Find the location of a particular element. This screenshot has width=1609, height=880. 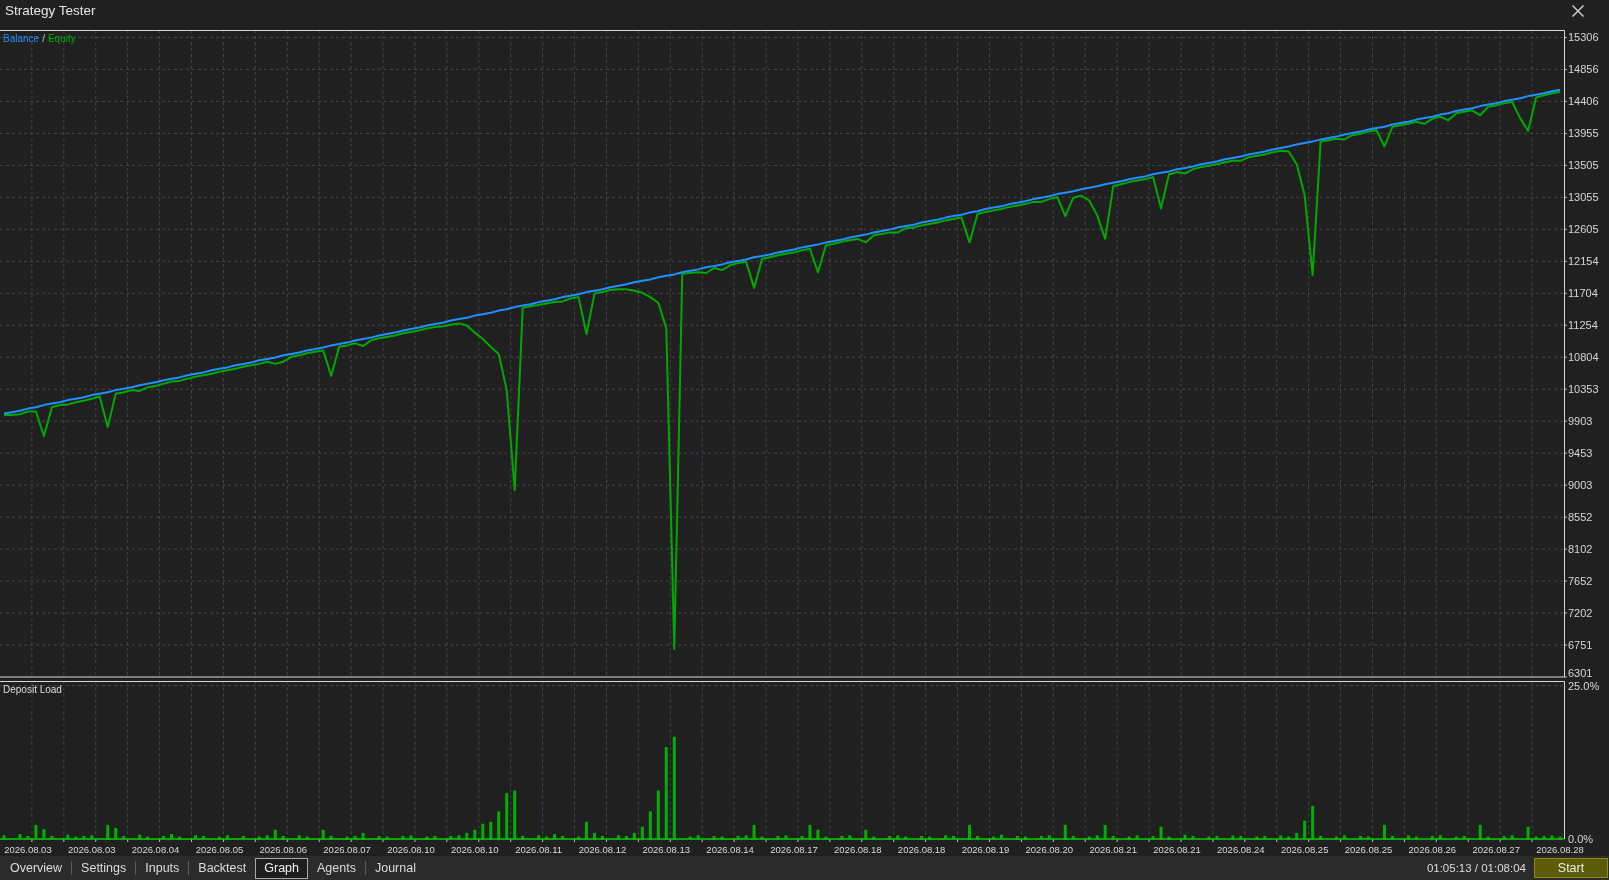

date-label: 2026.08.18 is located at coordinates (921, 849).